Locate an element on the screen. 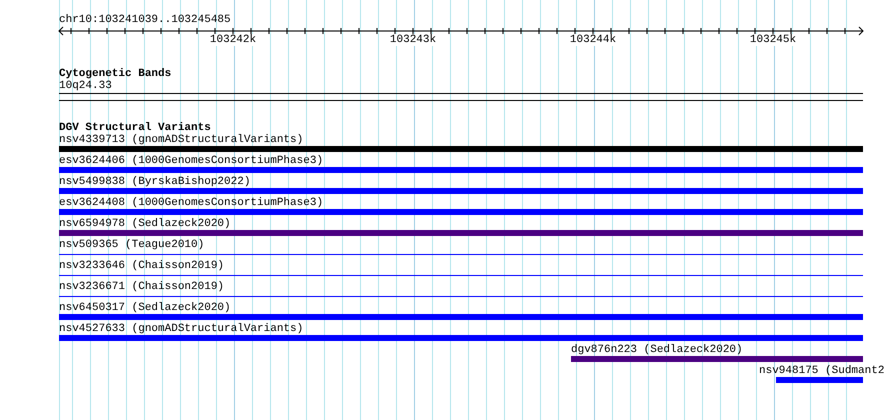 The image size is (890, 420). feature-label: nsv3233646 (Chaisson2019) is located at coordinates (141, 266).